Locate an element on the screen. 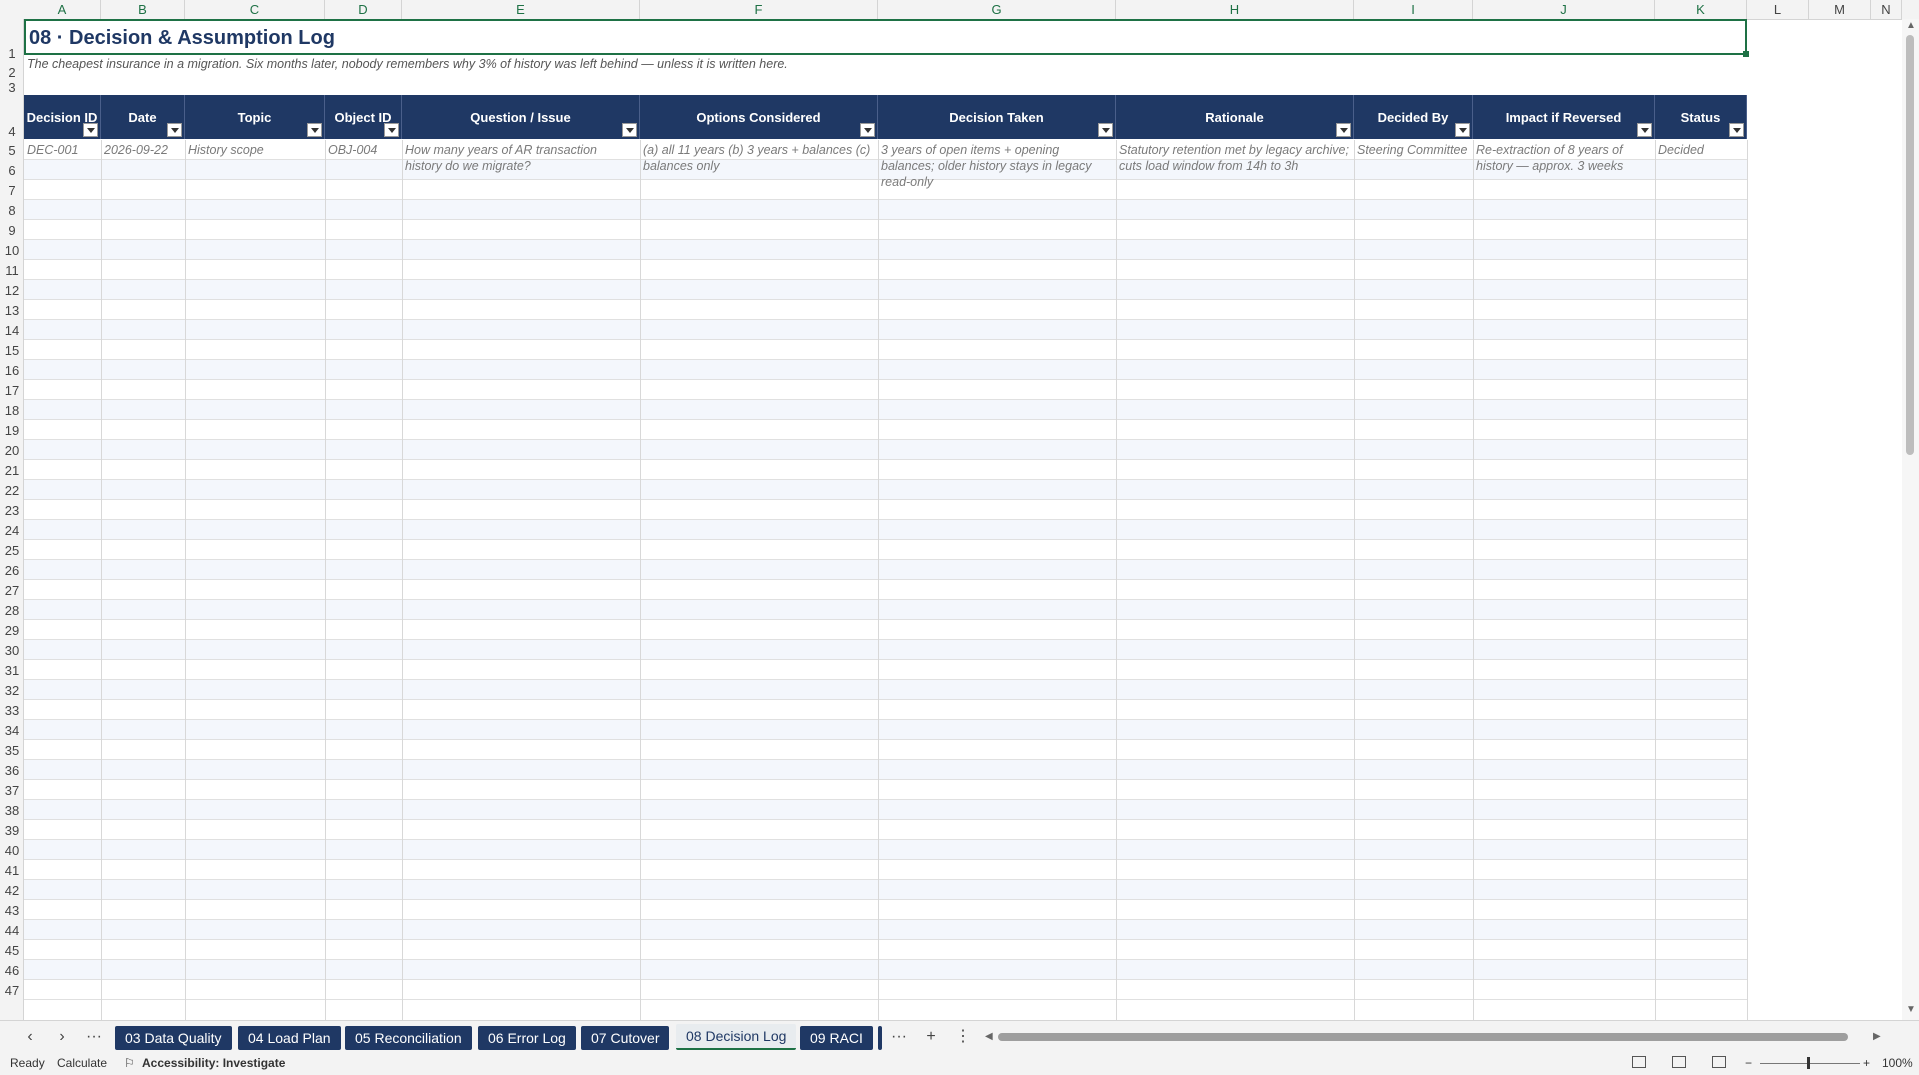 The width and height of the screenshot is (1919, 1075). next-sheet-icon: › is located at coordinates (62, 1037).